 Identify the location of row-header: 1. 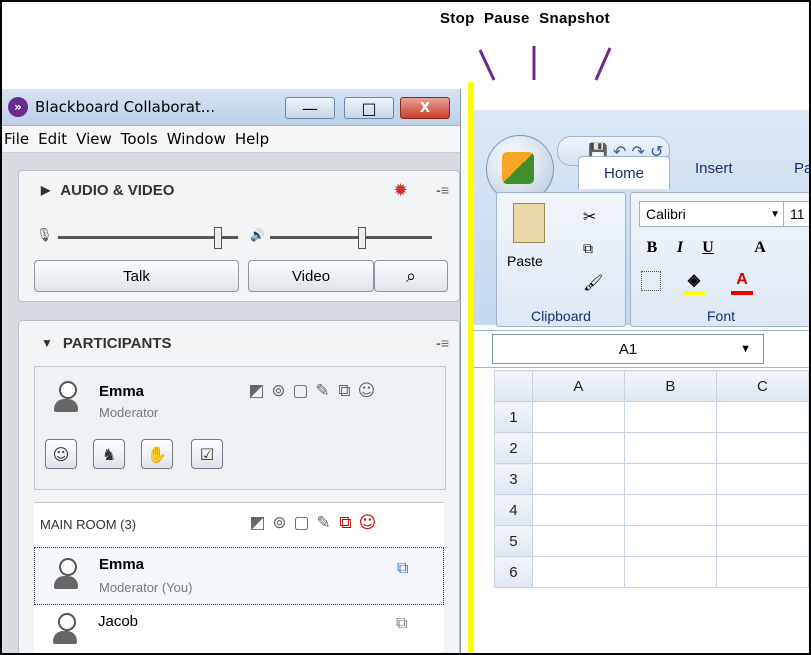
(513, 417).